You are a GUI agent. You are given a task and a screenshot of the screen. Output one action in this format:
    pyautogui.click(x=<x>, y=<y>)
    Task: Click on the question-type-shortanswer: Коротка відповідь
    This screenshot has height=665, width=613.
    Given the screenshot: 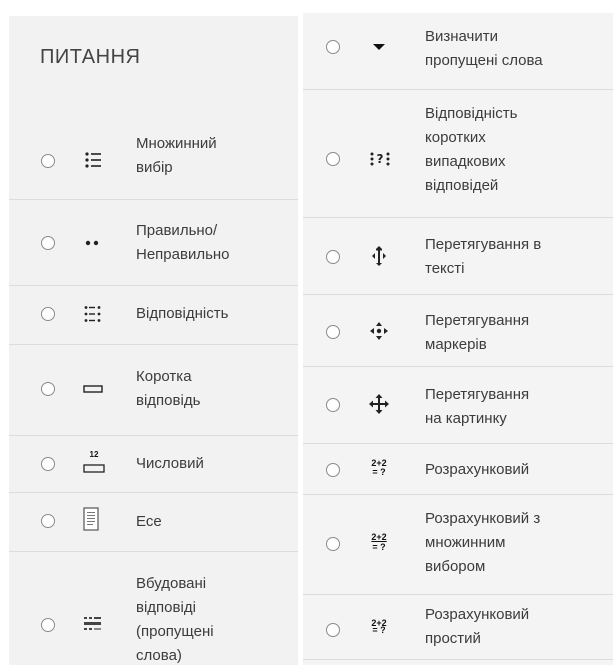 What is the action you would take?
    pyautogui.click(x=153, y=390)
    